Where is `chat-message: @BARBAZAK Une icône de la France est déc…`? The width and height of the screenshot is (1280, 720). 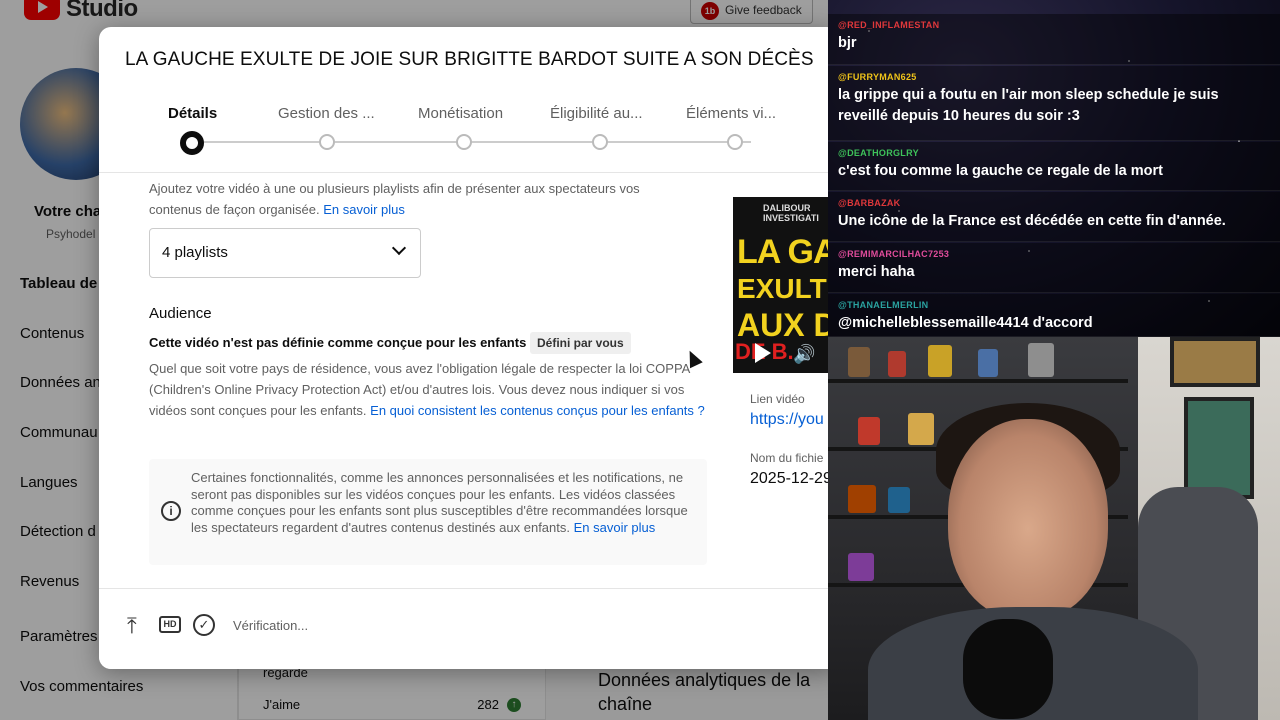
chat-message: @BARBAZAK Une icône de la France est déc… is located at coordinates (1054, 217).